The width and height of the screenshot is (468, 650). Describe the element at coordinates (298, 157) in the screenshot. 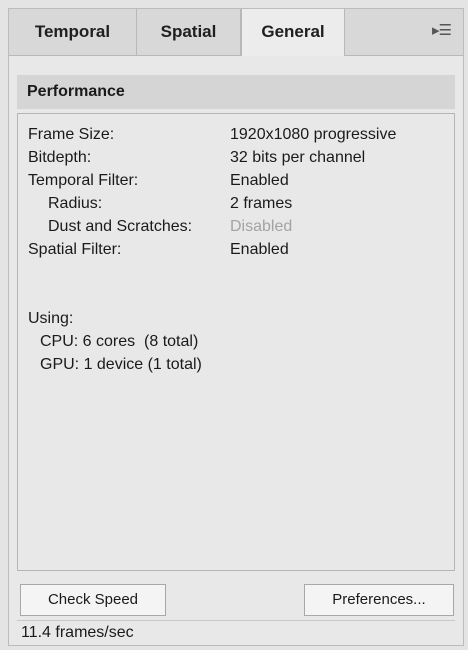

I see `bitdepth-value: 32 bits per channel` at that location.